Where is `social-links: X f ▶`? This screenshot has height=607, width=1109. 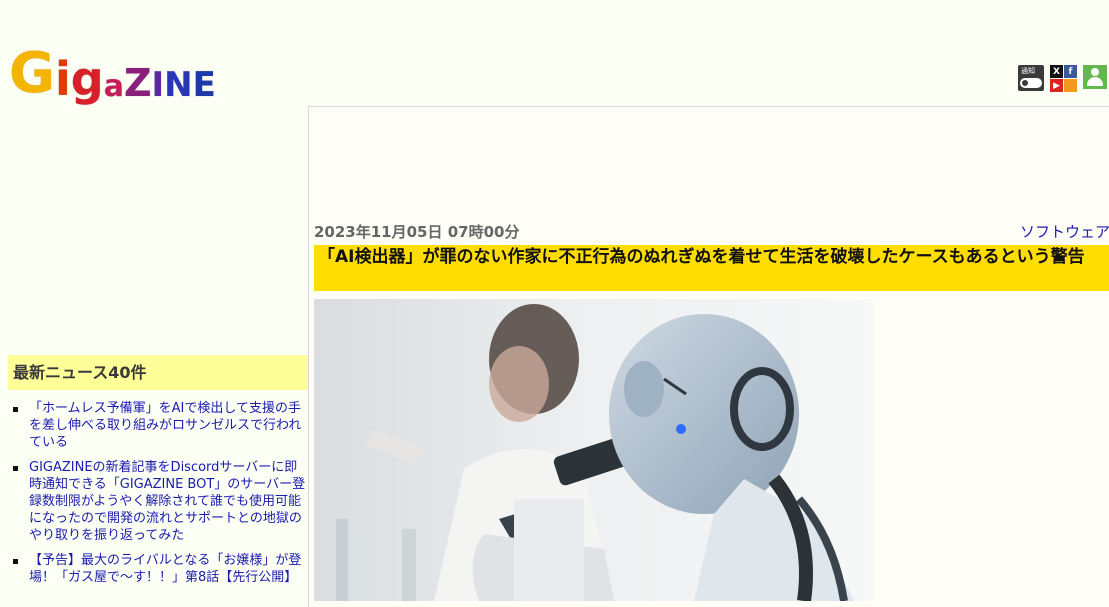 social-links: X f ▶ is located at coordinates (1063, 78).